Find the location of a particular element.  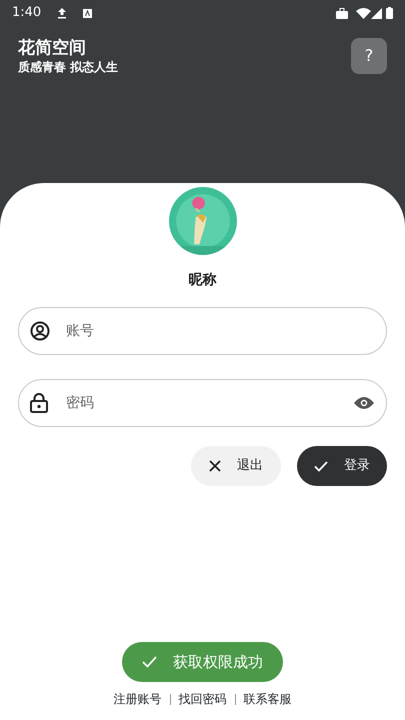

success-toast: 获取权限成功 is located at coordinates (202, 662).